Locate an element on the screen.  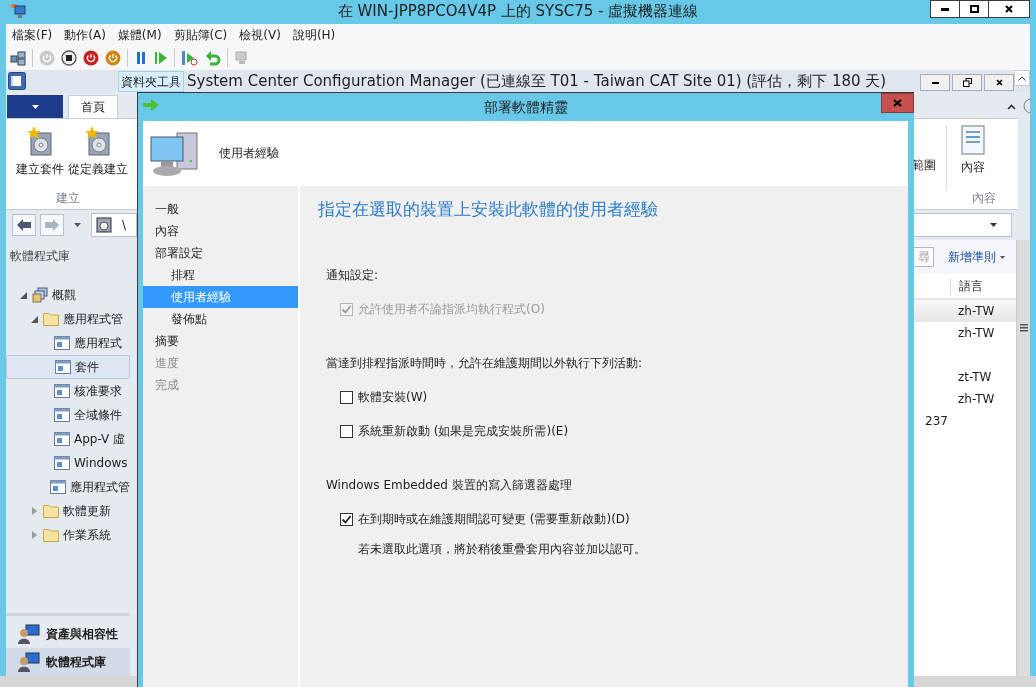
tree-item: 應用程式 is located at coordinates (68, 343).